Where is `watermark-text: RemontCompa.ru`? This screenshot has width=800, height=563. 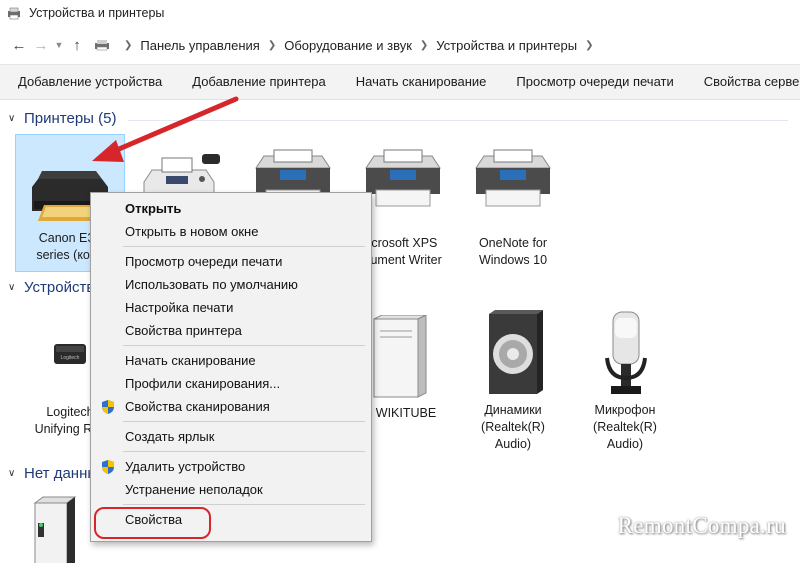
watermark-text: RemontCompa.ru is located at coordinates (701, 525).